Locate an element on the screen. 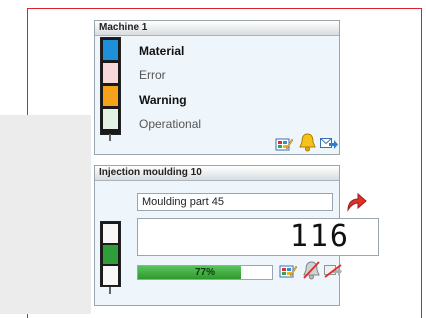 Image resolution: width=426 pixels, height=318 pixels. light-segment-bottom is located at coordinates (110, 275).